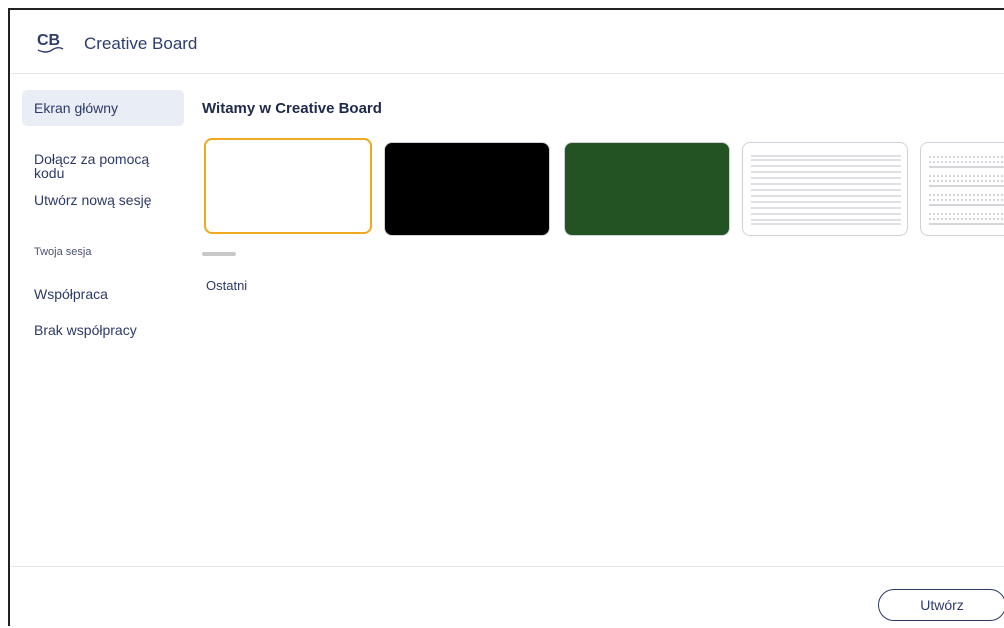 The height and width of the screenshot is (628, 1004). I want to click on template-lined, so click(825, 189).